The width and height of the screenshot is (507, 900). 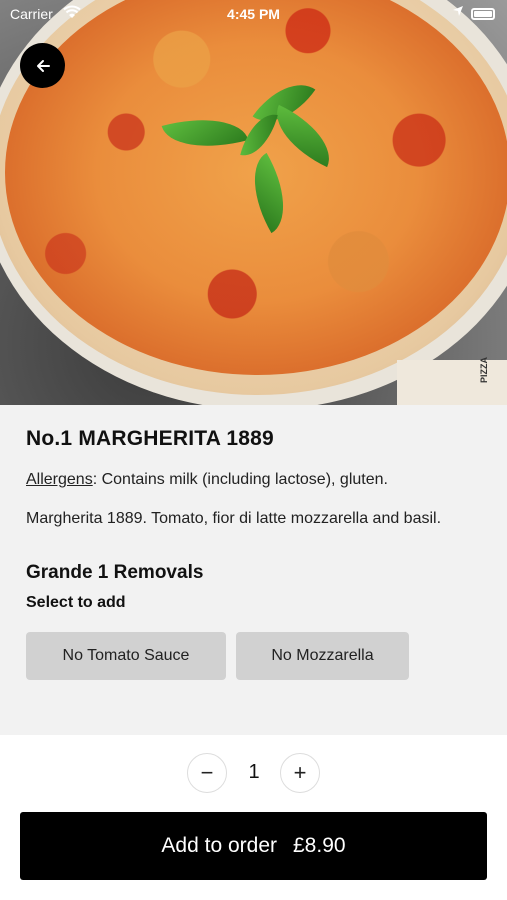 I want to click on decrease-quantity-button: −, so click(x=207, y=773).